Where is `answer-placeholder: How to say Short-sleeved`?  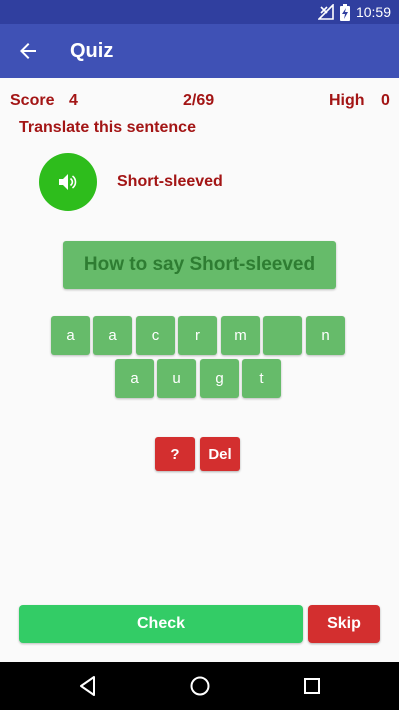
answer-placeholder: How to say Short-sleeved is located at coordinates (199, 264).